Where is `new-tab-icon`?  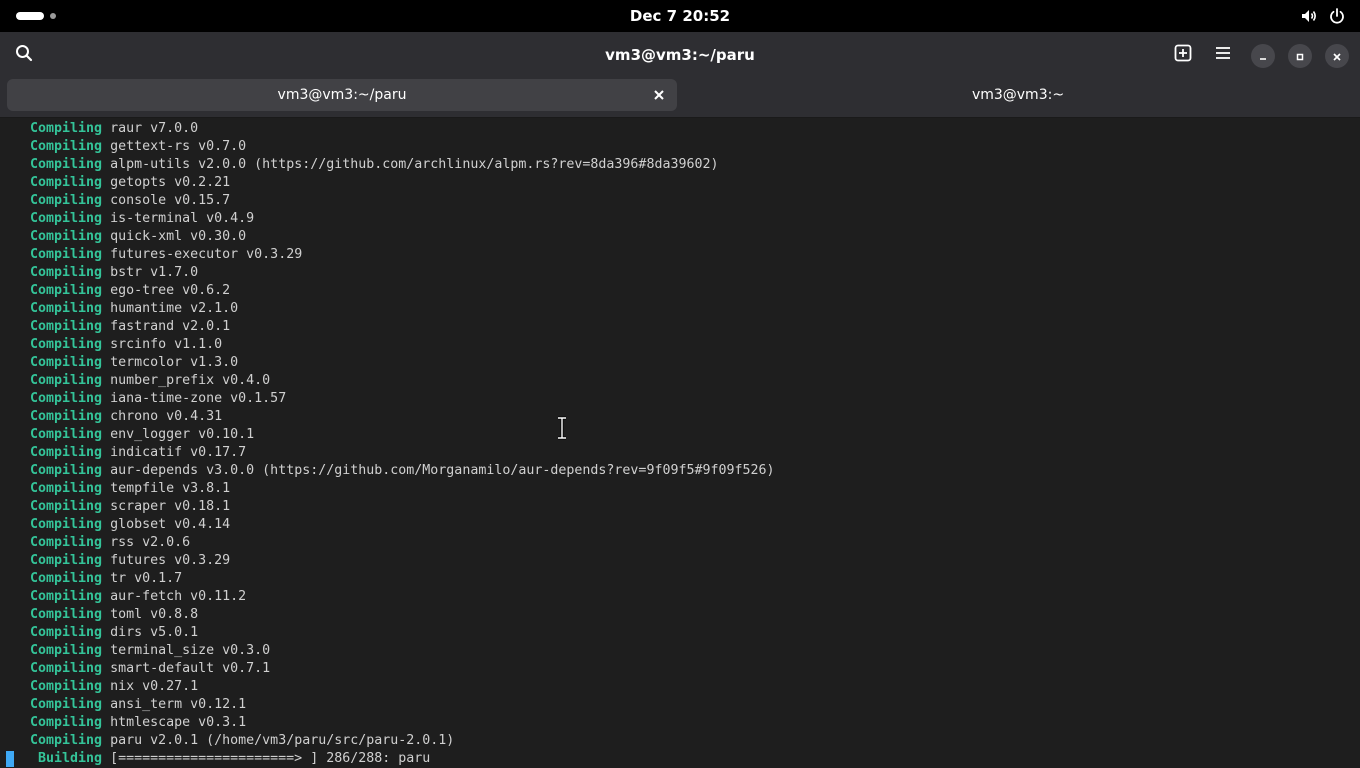 new-tab-icon is located at coordinates (1183, 55).